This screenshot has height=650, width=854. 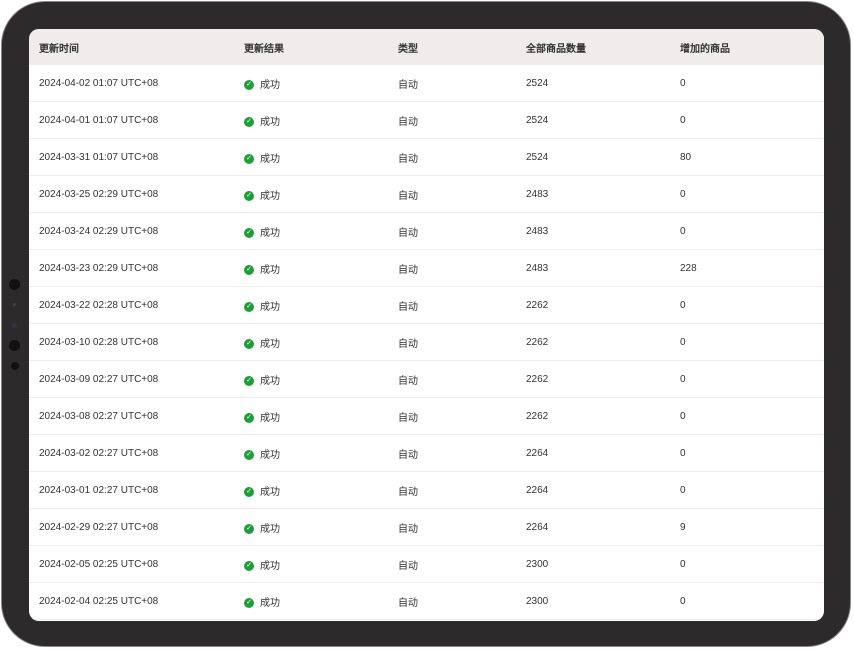 What do you see at coordinates (136, 527) in the screenshot?
I see `update-time: 2024-02-29 02:27 UTC+08` at bounding box center [136, 527].